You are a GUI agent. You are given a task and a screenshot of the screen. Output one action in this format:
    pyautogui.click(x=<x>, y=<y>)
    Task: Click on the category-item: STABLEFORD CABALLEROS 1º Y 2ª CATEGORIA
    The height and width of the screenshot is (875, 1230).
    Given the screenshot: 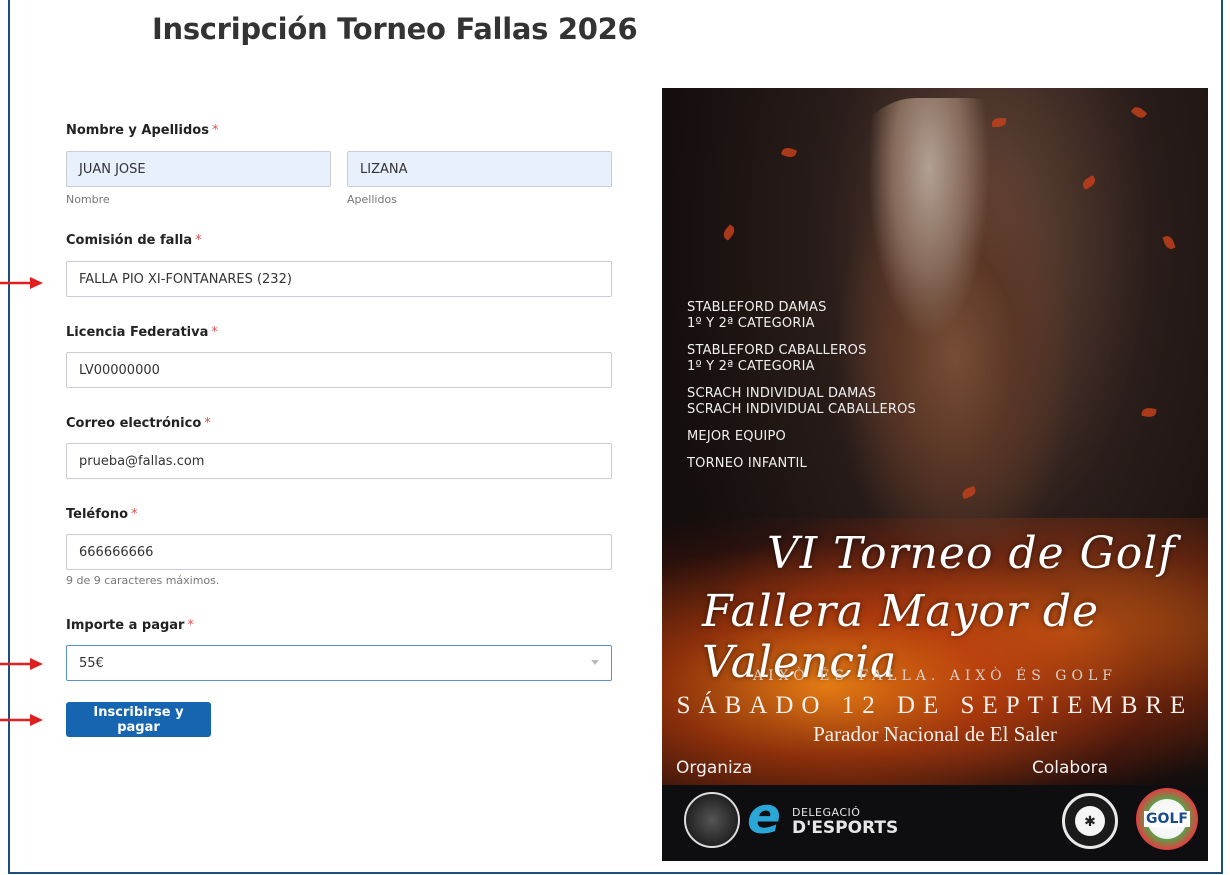 What is the action you would take?
    pyautogui.click(x=777, y=358)
    